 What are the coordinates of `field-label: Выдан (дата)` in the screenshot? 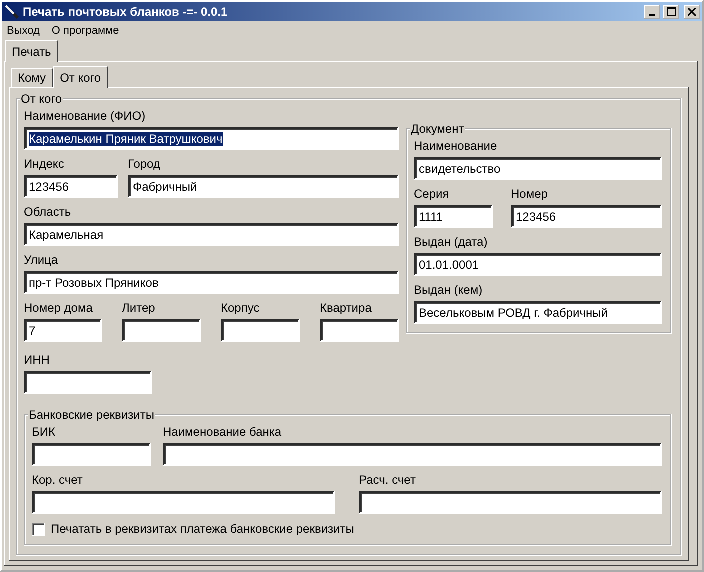 It's located at (451, 242).